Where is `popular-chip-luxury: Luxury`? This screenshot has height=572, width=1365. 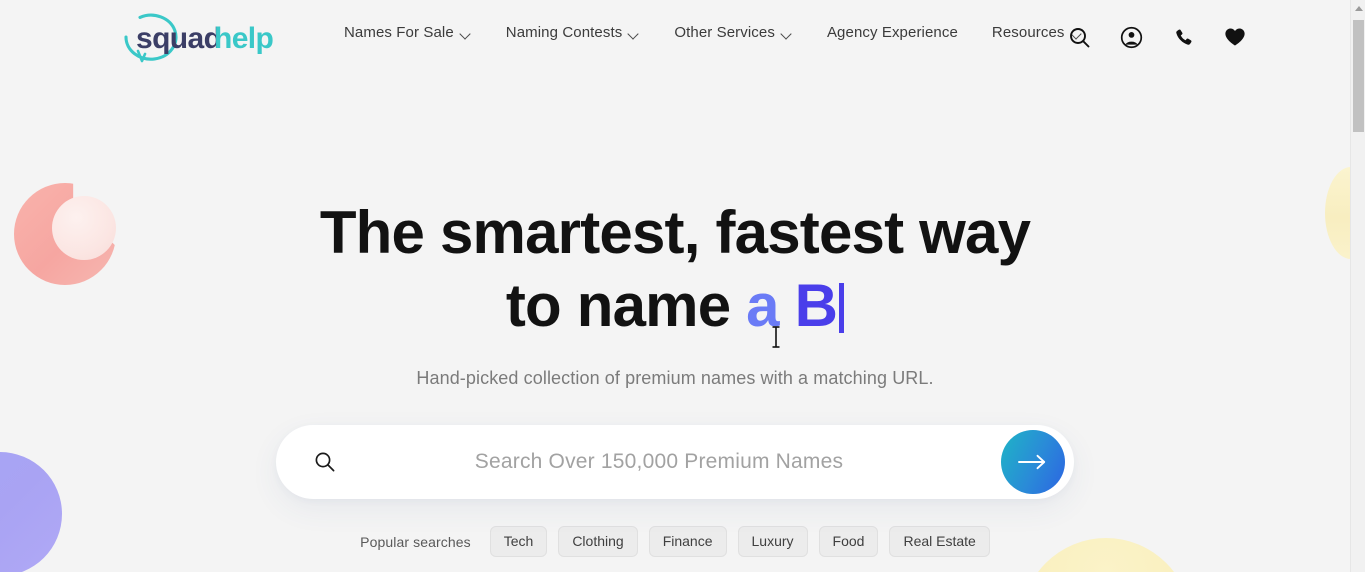
popular-chip-luxury: Luxury is located at coordinates (772, 541).